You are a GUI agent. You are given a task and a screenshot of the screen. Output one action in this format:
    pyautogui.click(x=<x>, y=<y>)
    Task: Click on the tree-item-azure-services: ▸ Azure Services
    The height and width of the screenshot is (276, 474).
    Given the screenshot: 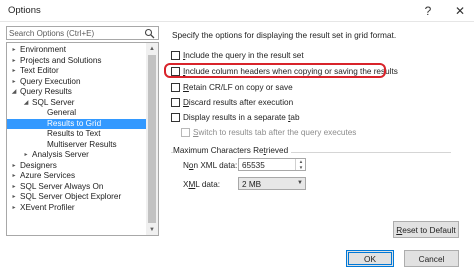 What is the action you would take?
    pyautogui.click(x=77, y=176)
    